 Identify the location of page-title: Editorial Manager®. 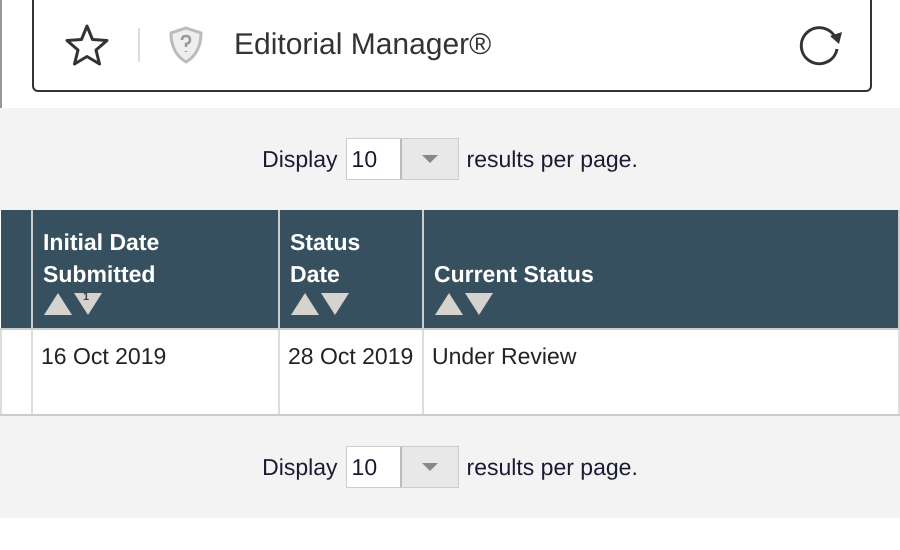
(363, 45).